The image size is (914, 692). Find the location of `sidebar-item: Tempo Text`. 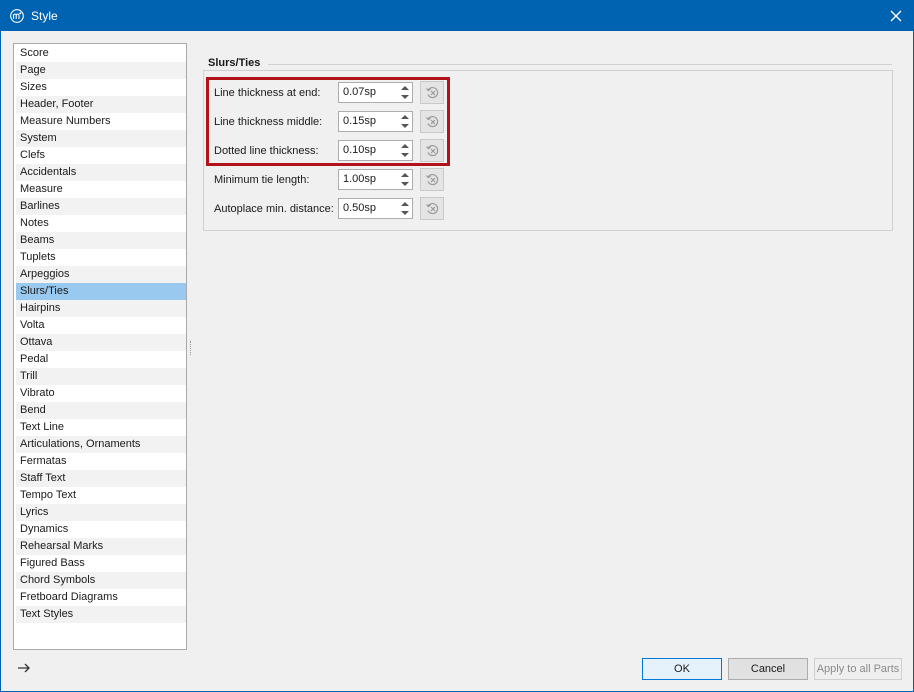

sidebar-item: Tempo Text is located at coordinates (101, 495).